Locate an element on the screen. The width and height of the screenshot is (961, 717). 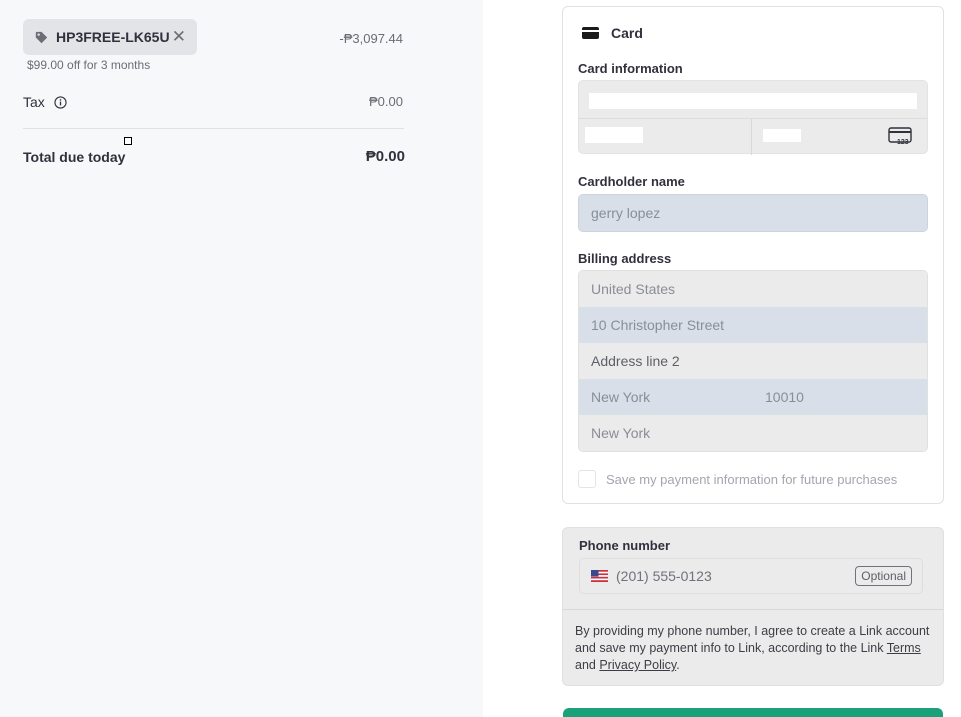
state-select: New York is located at coordinates (753, 433).